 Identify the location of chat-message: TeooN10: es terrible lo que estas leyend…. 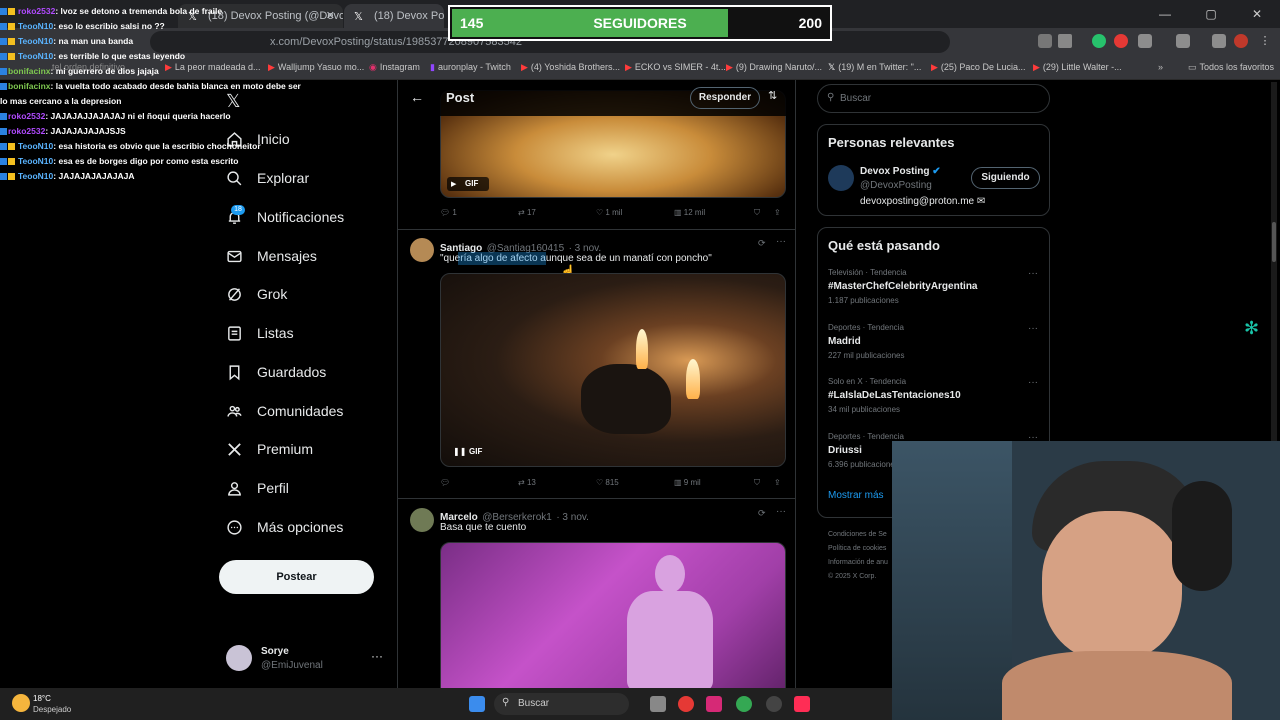
(165, 56).